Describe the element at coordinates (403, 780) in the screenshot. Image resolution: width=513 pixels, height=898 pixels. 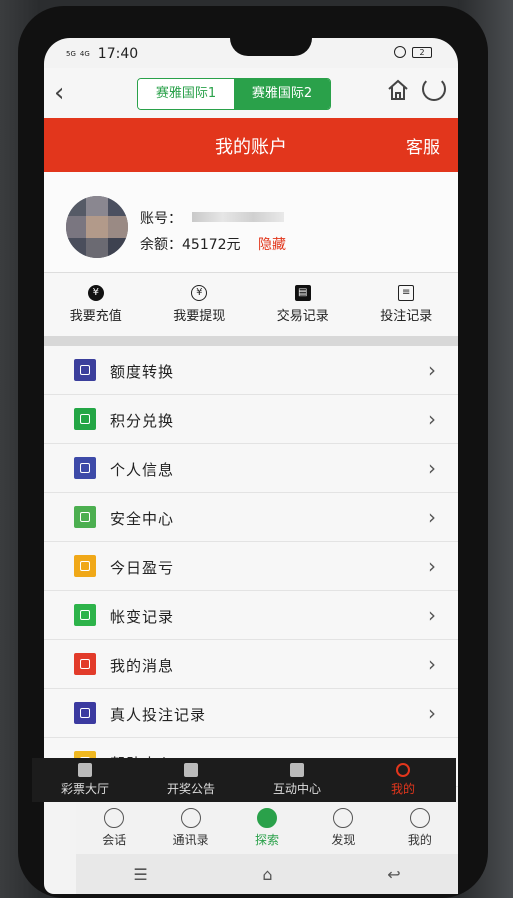
I see `tab-mine: 我的` at that location.